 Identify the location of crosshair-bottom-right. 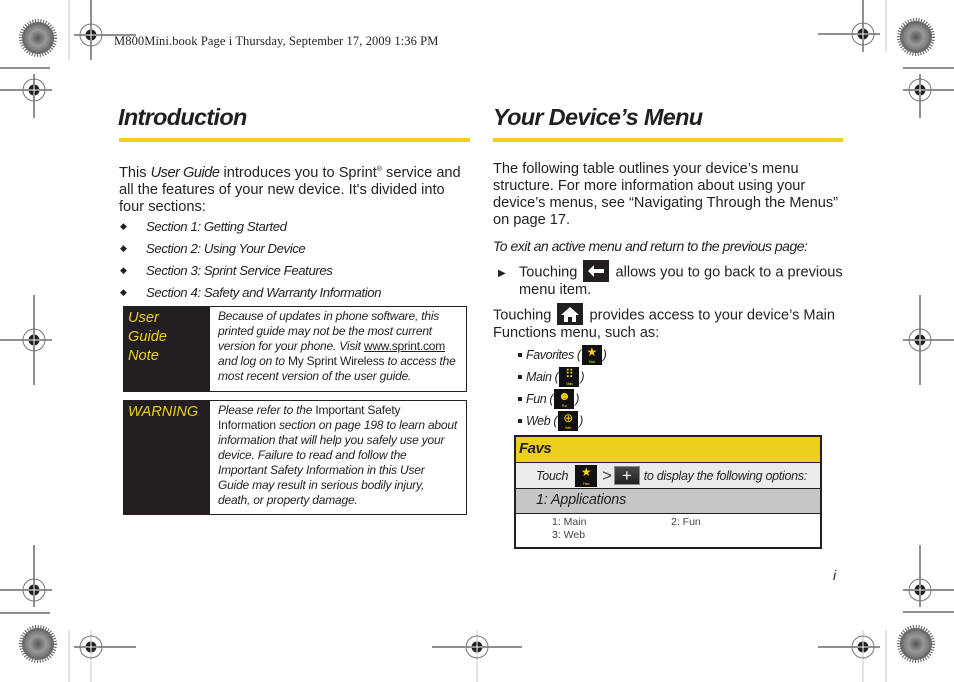
(849, 656).